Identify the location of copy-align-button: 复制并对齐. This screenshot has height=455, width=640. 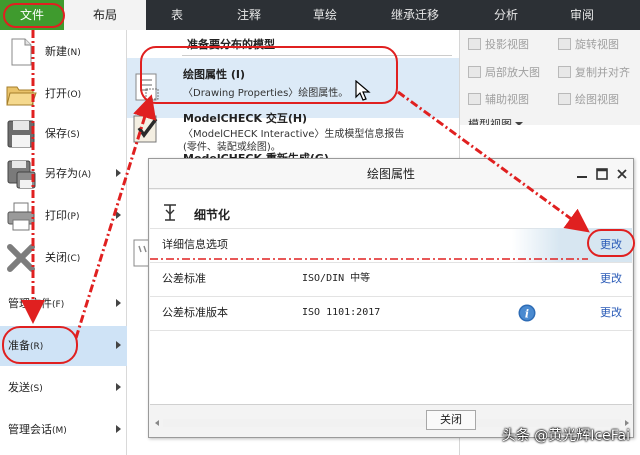
(594, 73).